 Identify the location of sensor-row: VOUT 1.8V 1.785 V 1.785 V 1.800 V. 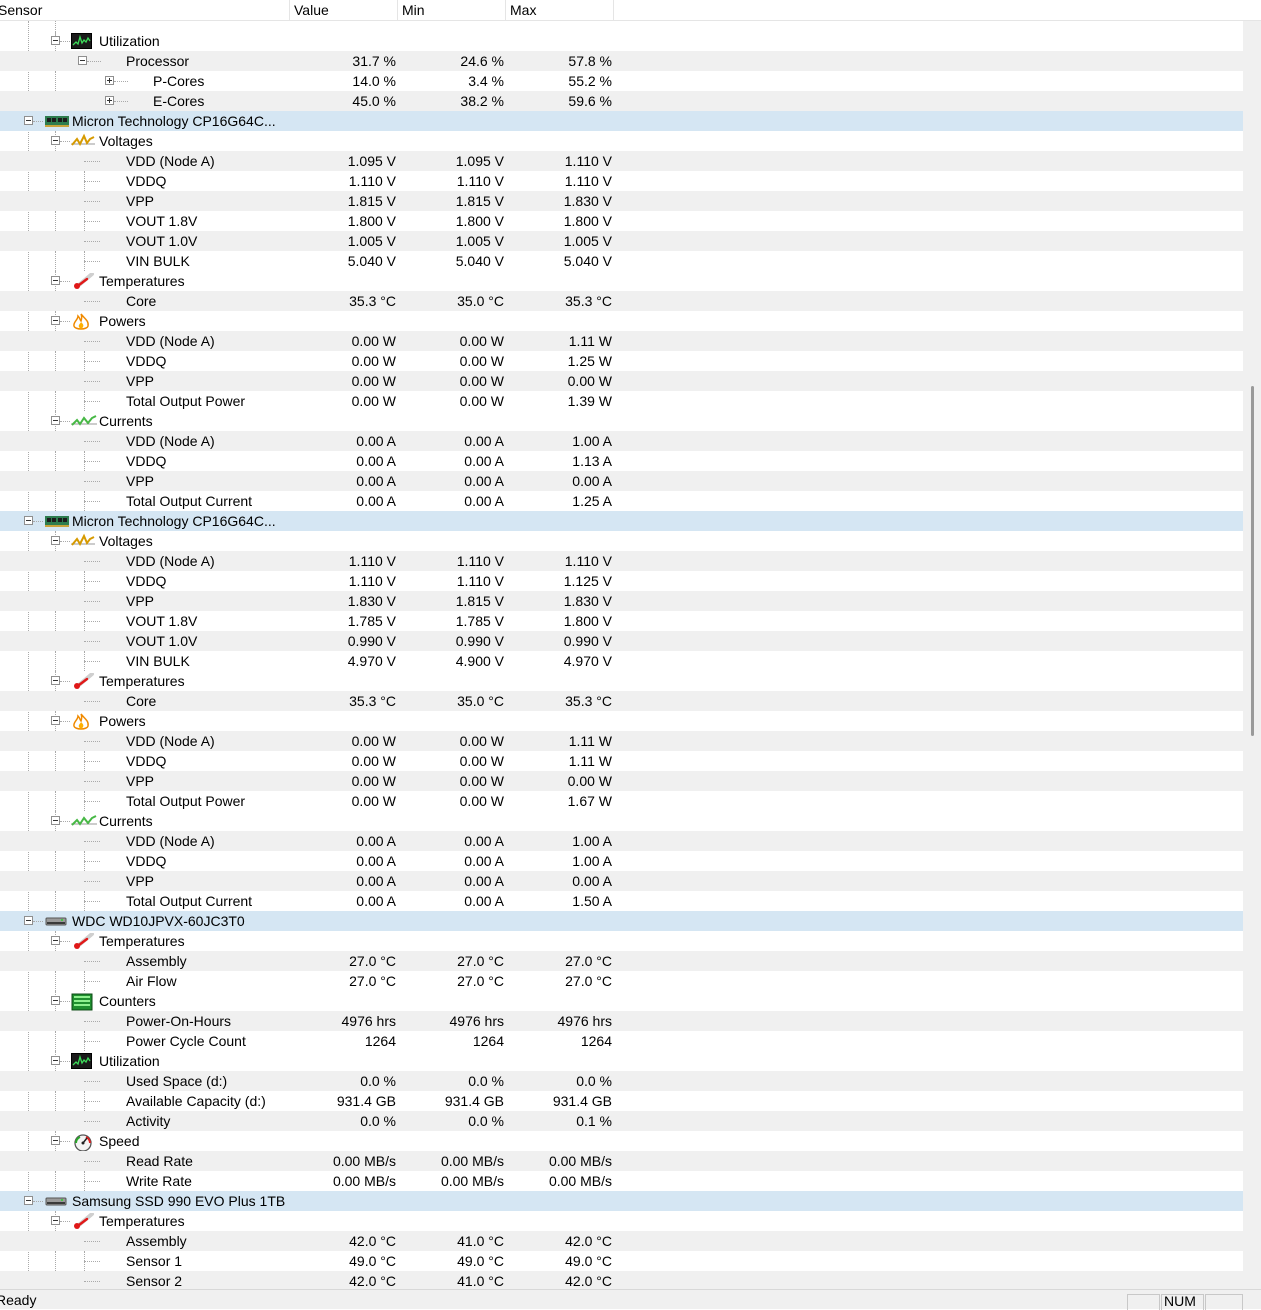
(621, 621).